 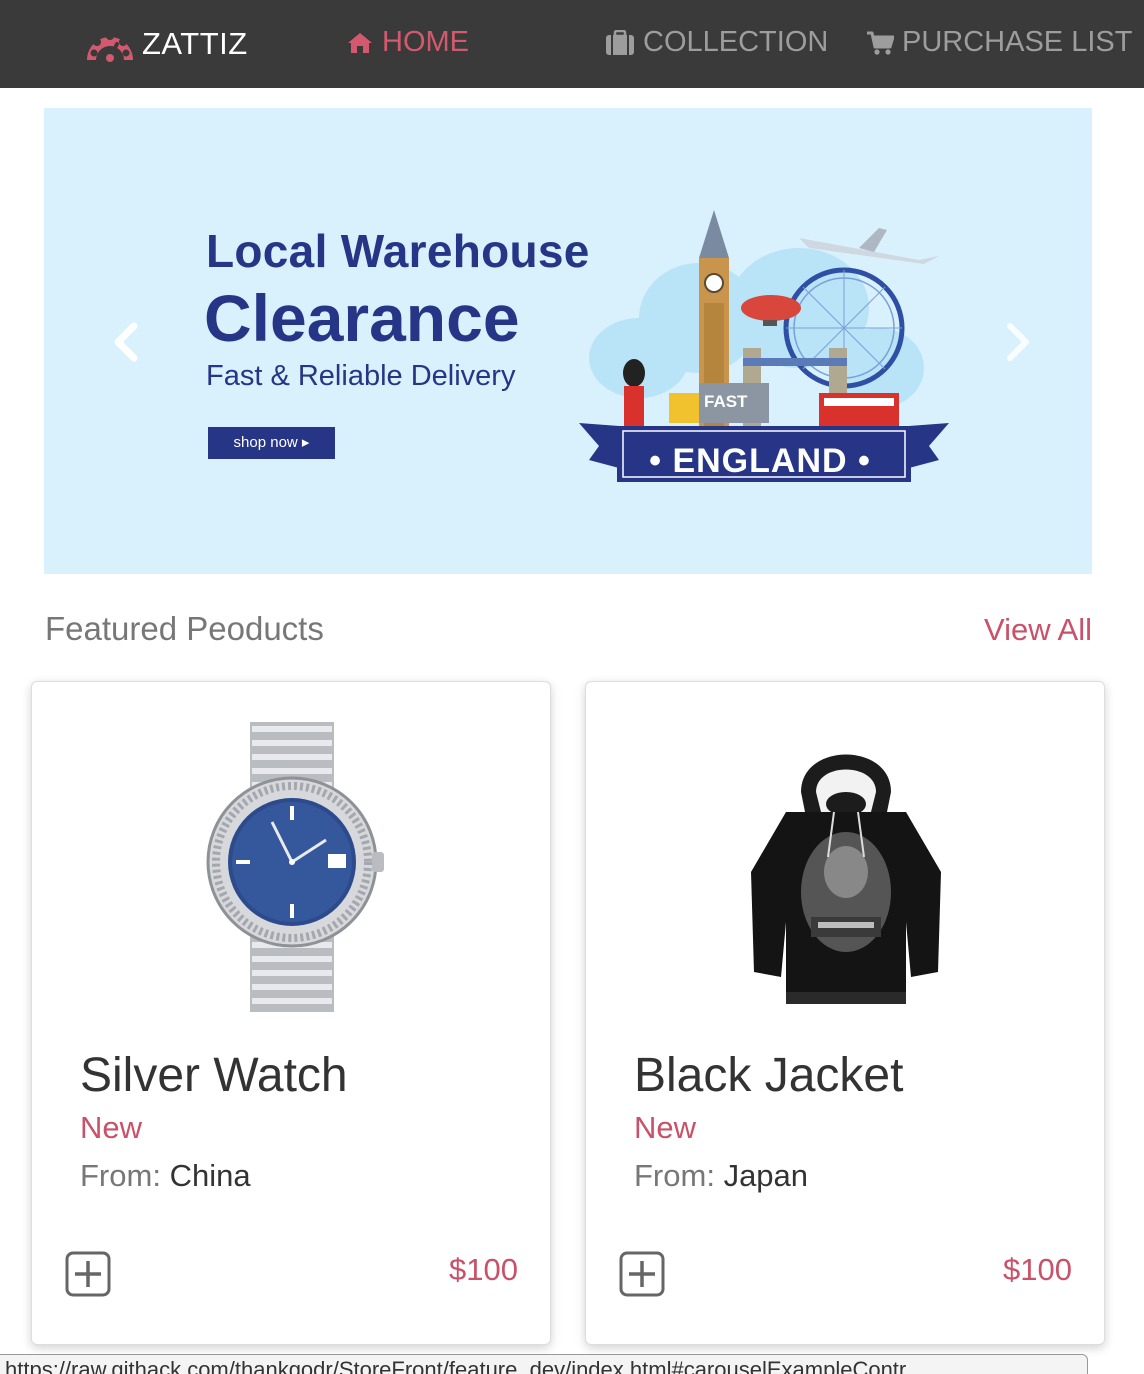 I want to click on product-origin: From: China, so click(x=165, y=1176).